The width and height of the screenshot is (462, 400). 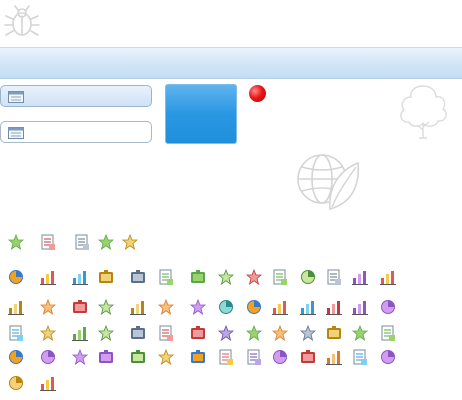 What do you see at coordinates (80, 333) in the screenshot?
I see `document-search-icon` at bounding box center [80, 333].